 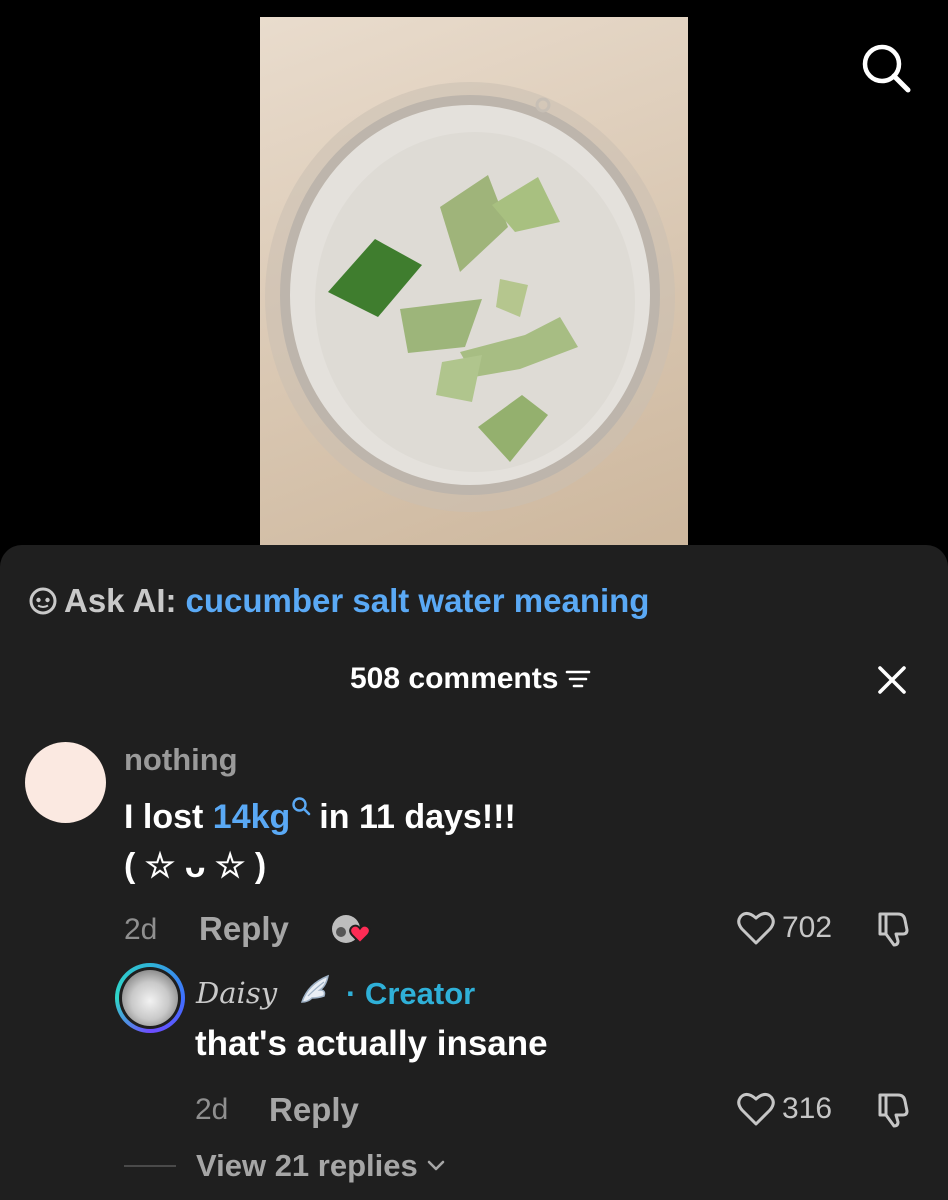 I want to click on chevron-down-icon, so click(x=436, y=1165).